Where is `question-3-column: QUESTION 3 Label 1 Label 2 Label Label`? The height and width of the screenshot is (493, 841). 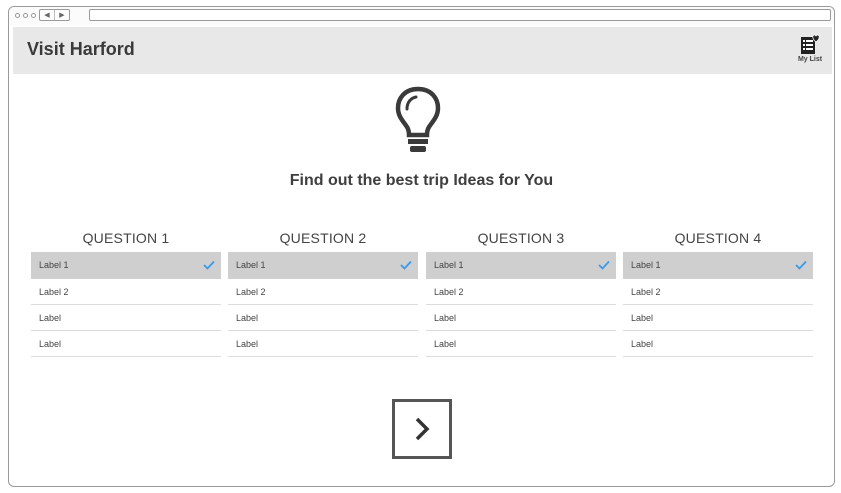
question-3-column: QUESTION 3 Label 1 Label 2 Label Label is located at coordinates (521, 293).